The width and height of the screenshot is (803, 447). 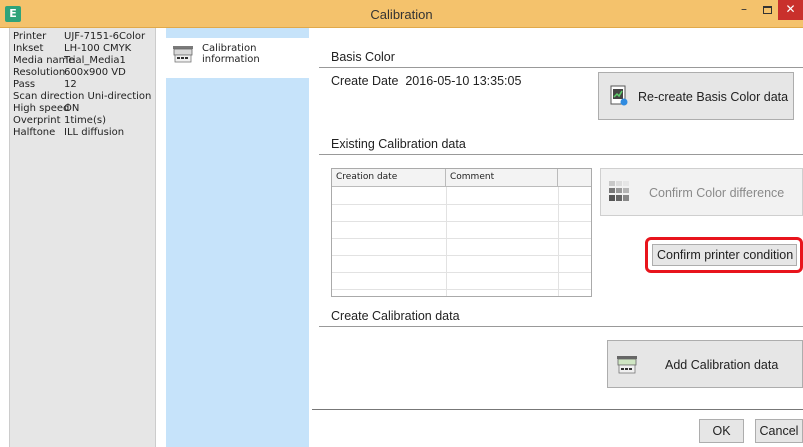 What do you see at coordinates (231, 54) in the screenshot?
I see `nav-item-label: Calibration information` at bounding box center [231, 54].